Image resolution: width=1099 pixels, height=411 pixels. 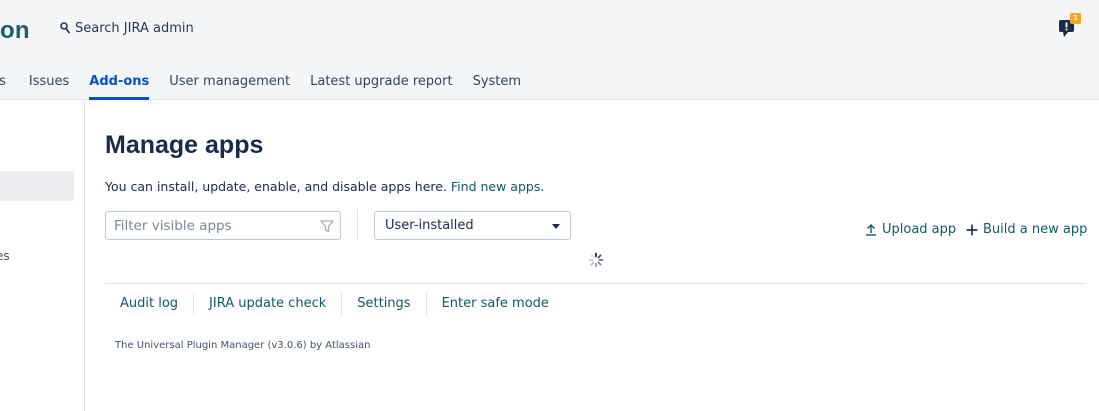 What do you see at coordinates (383, 304) in the screenshot?
I see `settings-link: Settings` at bounding box center [383, 304].